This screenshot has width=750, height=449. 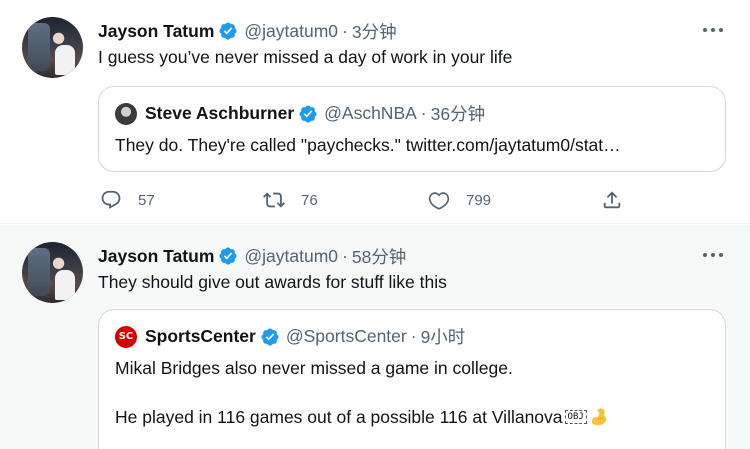 I want to click on reply-icon, so click(x=111, y=199).